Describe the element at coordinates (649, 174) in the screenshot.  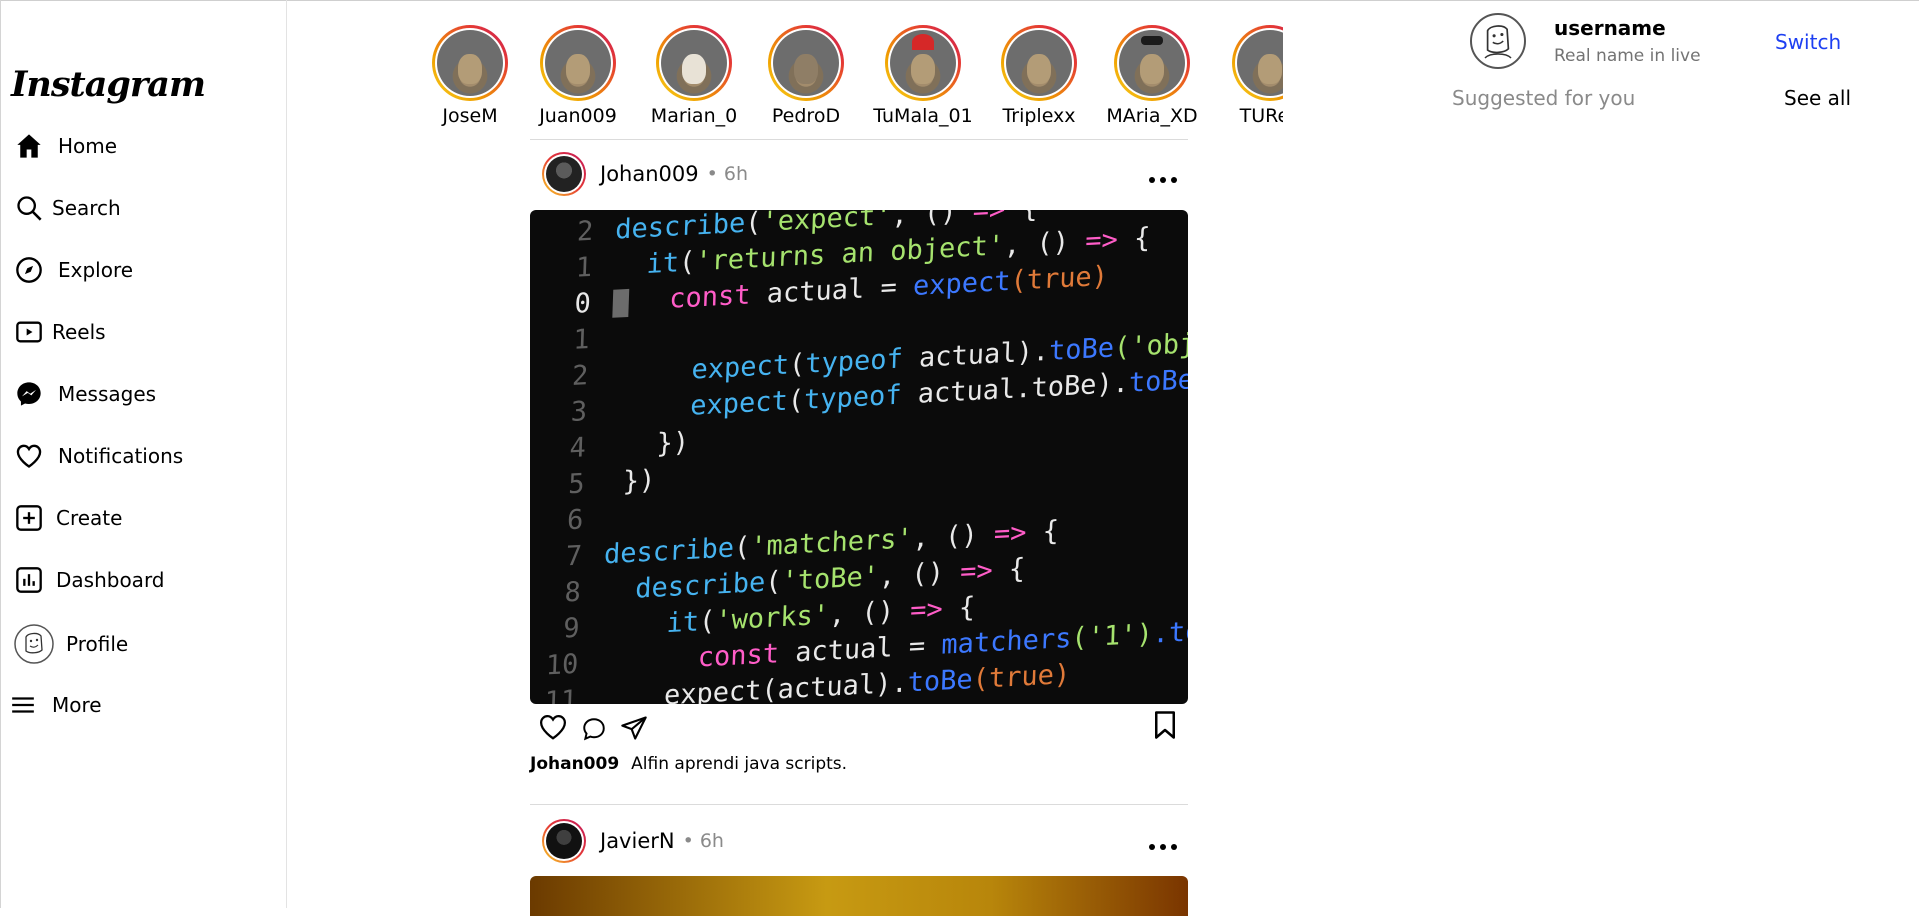
I see `post-username: Johan009` at that location.